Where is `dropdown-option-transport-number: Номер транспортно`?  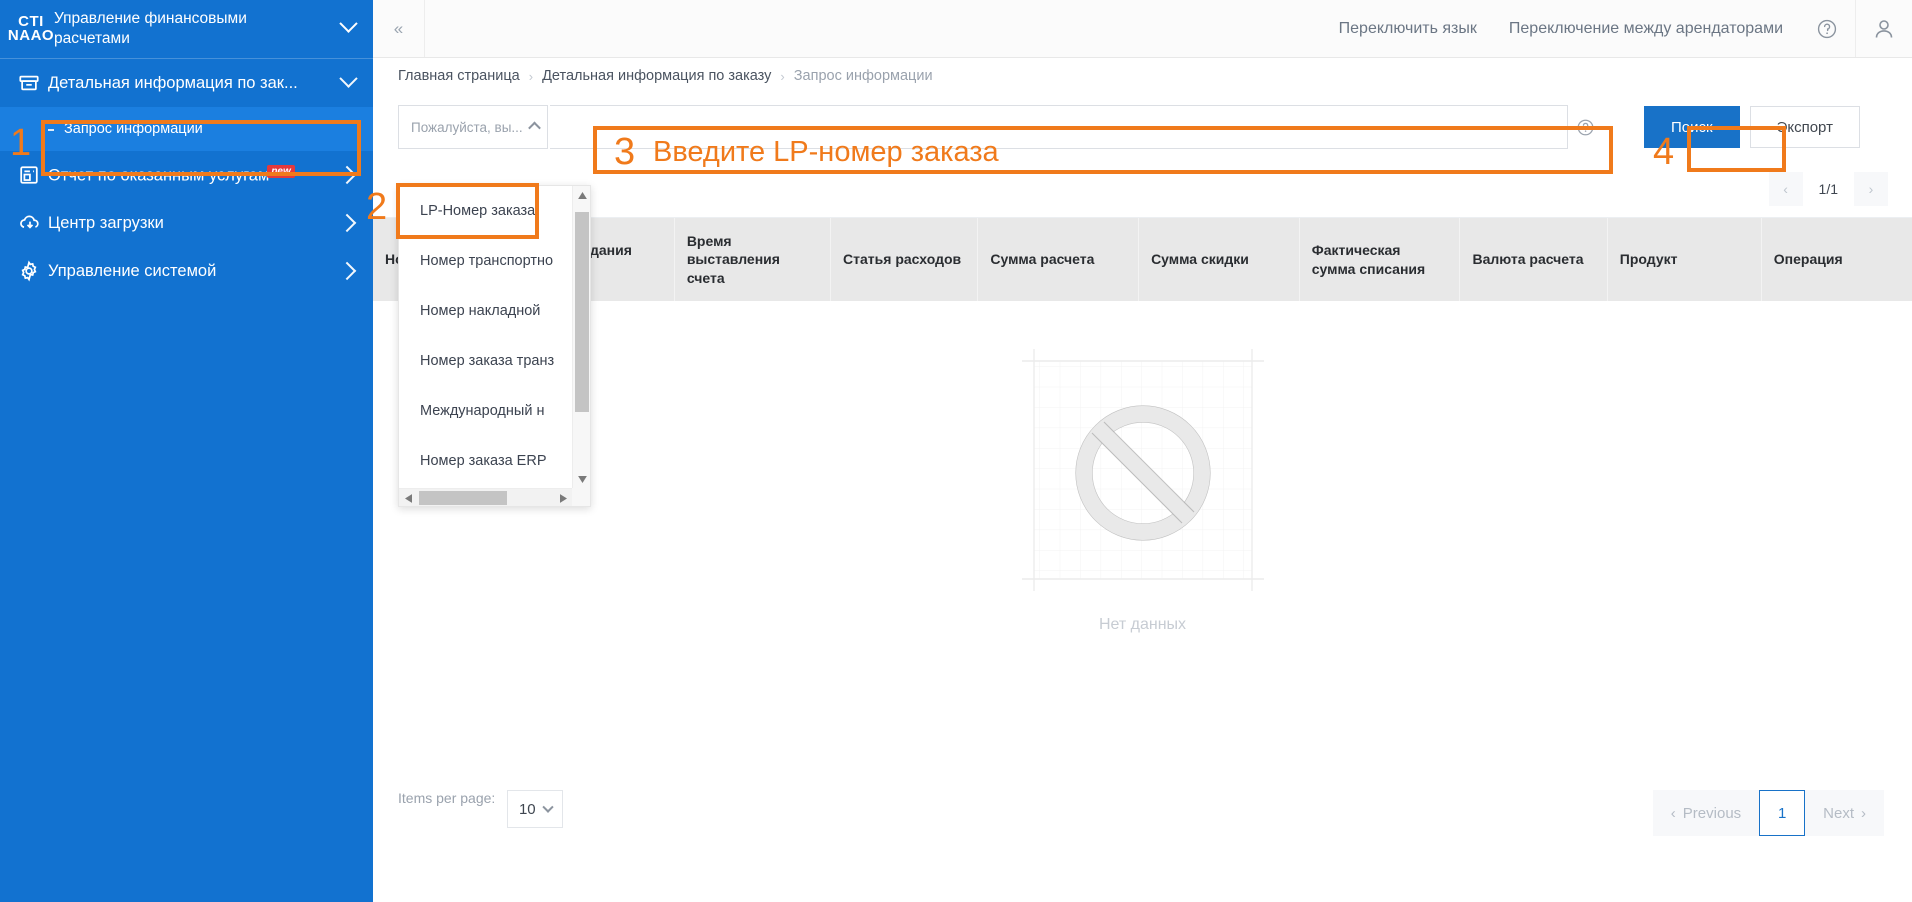 dropdown-option-transport-number: Номер транспортно is located at coordinates (485, 261).